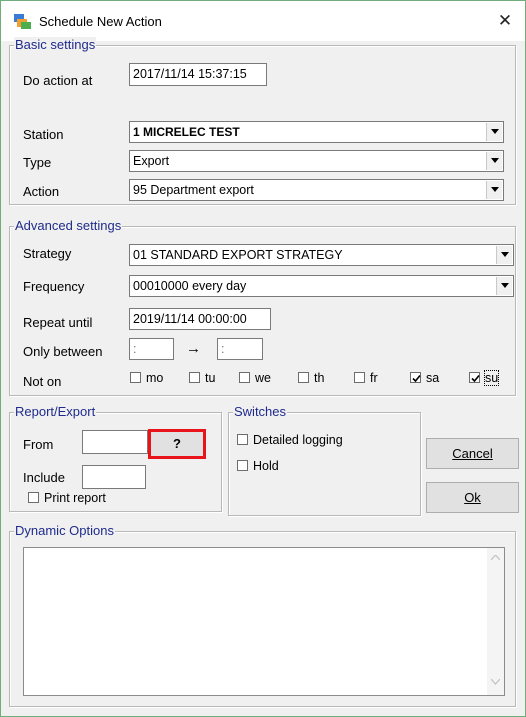  What do you see at coordinates (263, 378) in the screenshot?
I see `day-label: we` at bounding box center [263, 378].